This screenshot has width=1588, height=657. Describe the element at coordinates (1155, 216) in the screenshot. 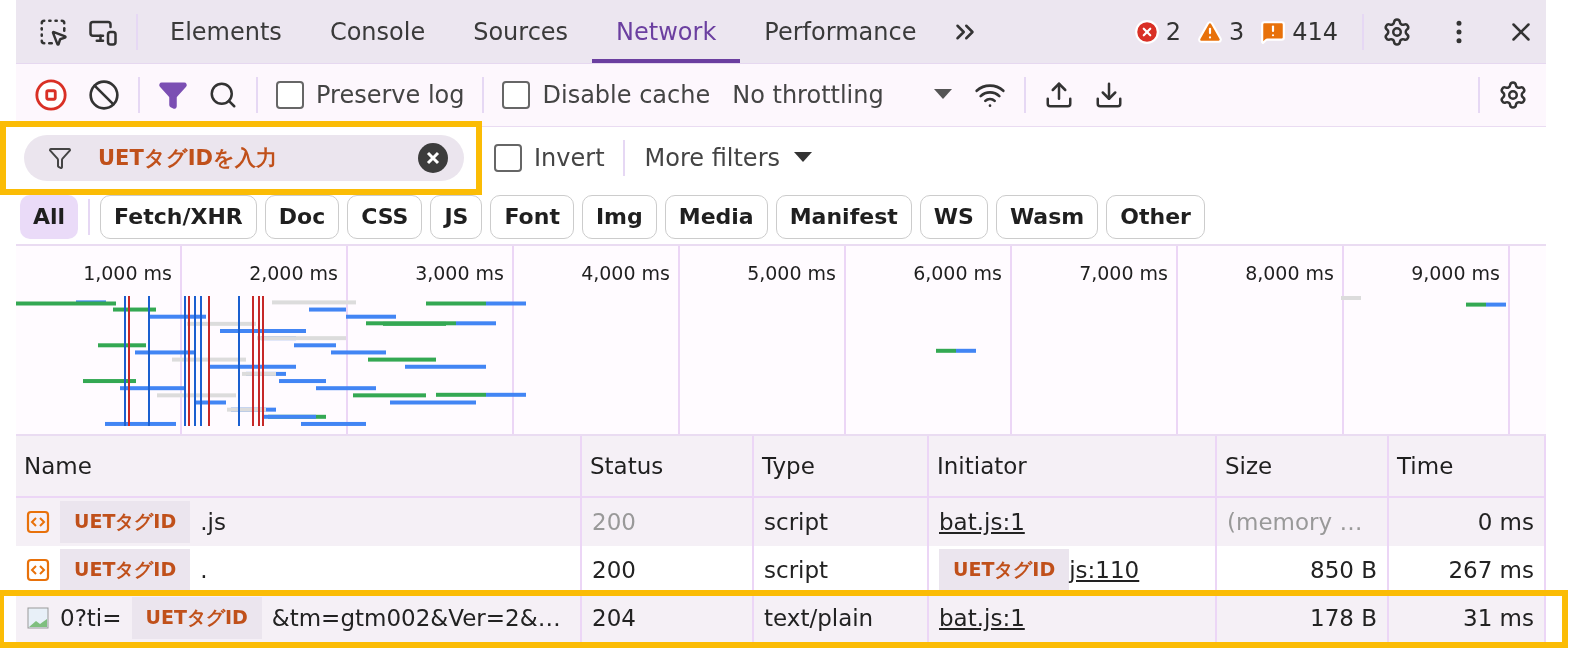

I see `type-filter-chip: Other` at that location.